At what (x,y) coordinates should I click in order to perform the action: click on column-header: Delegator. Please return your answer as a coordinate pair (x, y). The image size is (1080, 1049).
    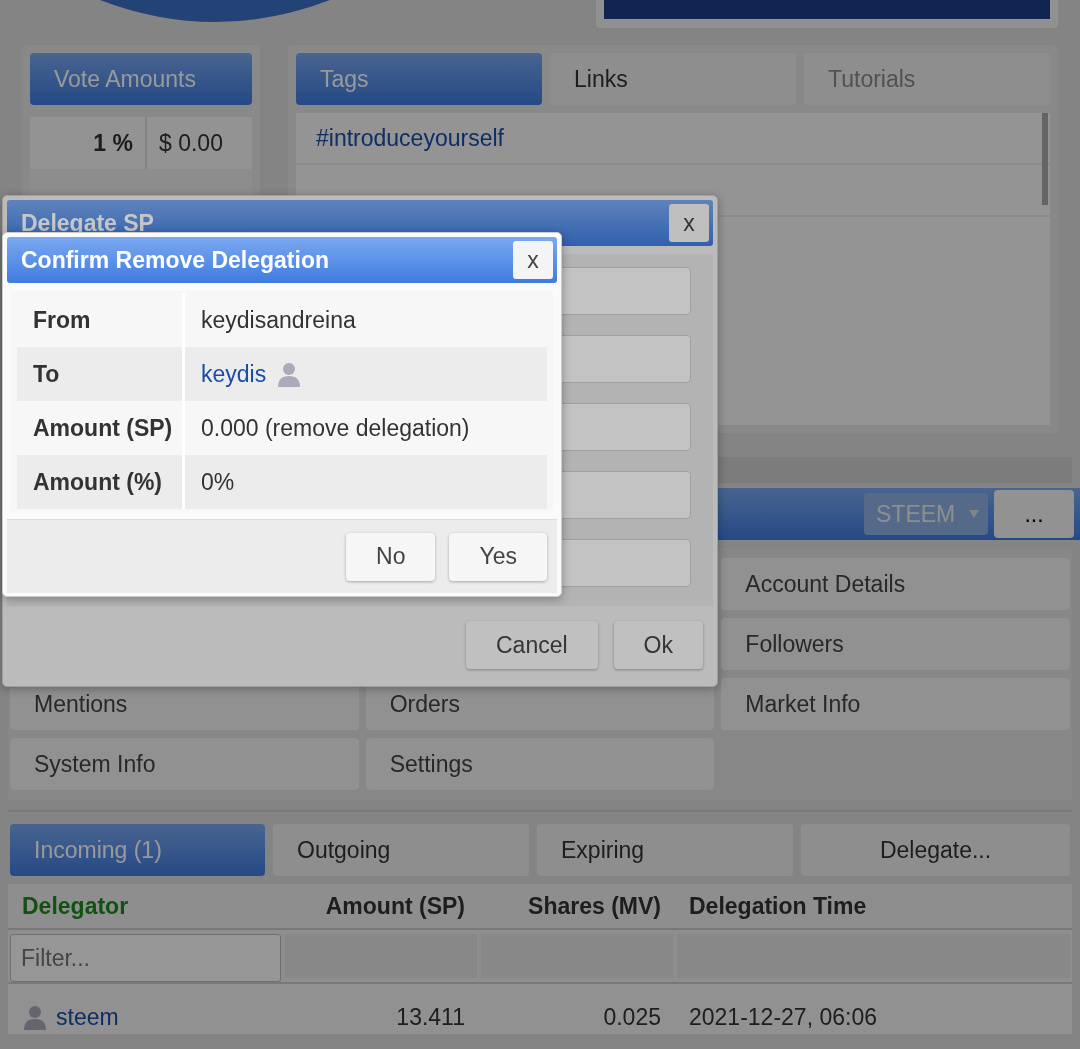
    Looking at the image, I should click on (145, 907).